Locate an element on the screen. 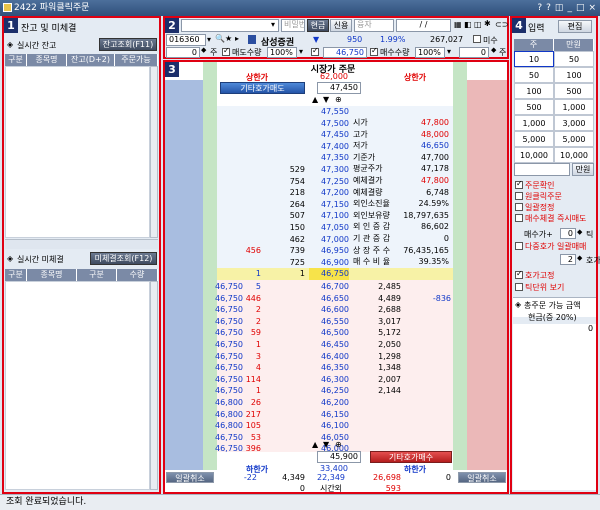 Image resolution: width=600 pixels, height=510 pixels. search-icon: 🔍 is located at coordinates (220, 38).